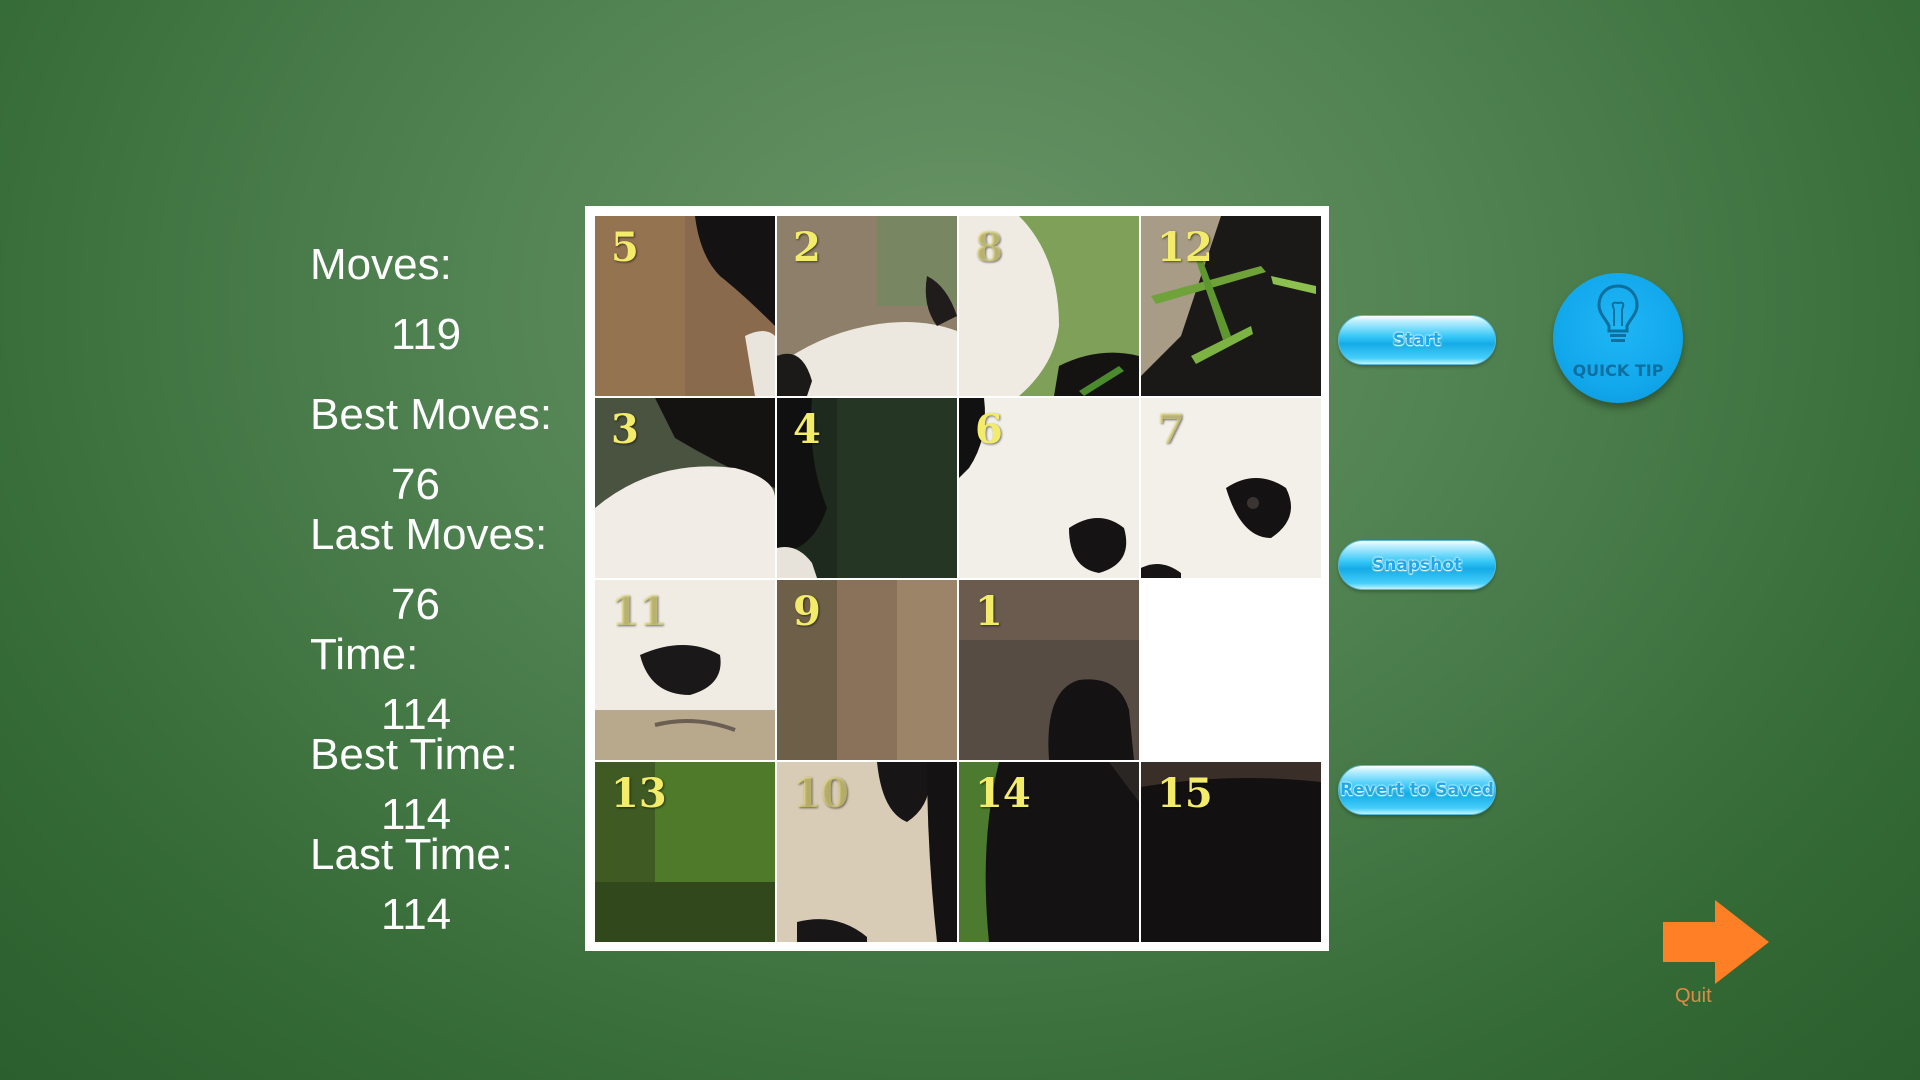 The width and height of the screenshot is (1920, 1080). I want to click on quick-tip-label: QUICK TIP, so click(1618, 370).